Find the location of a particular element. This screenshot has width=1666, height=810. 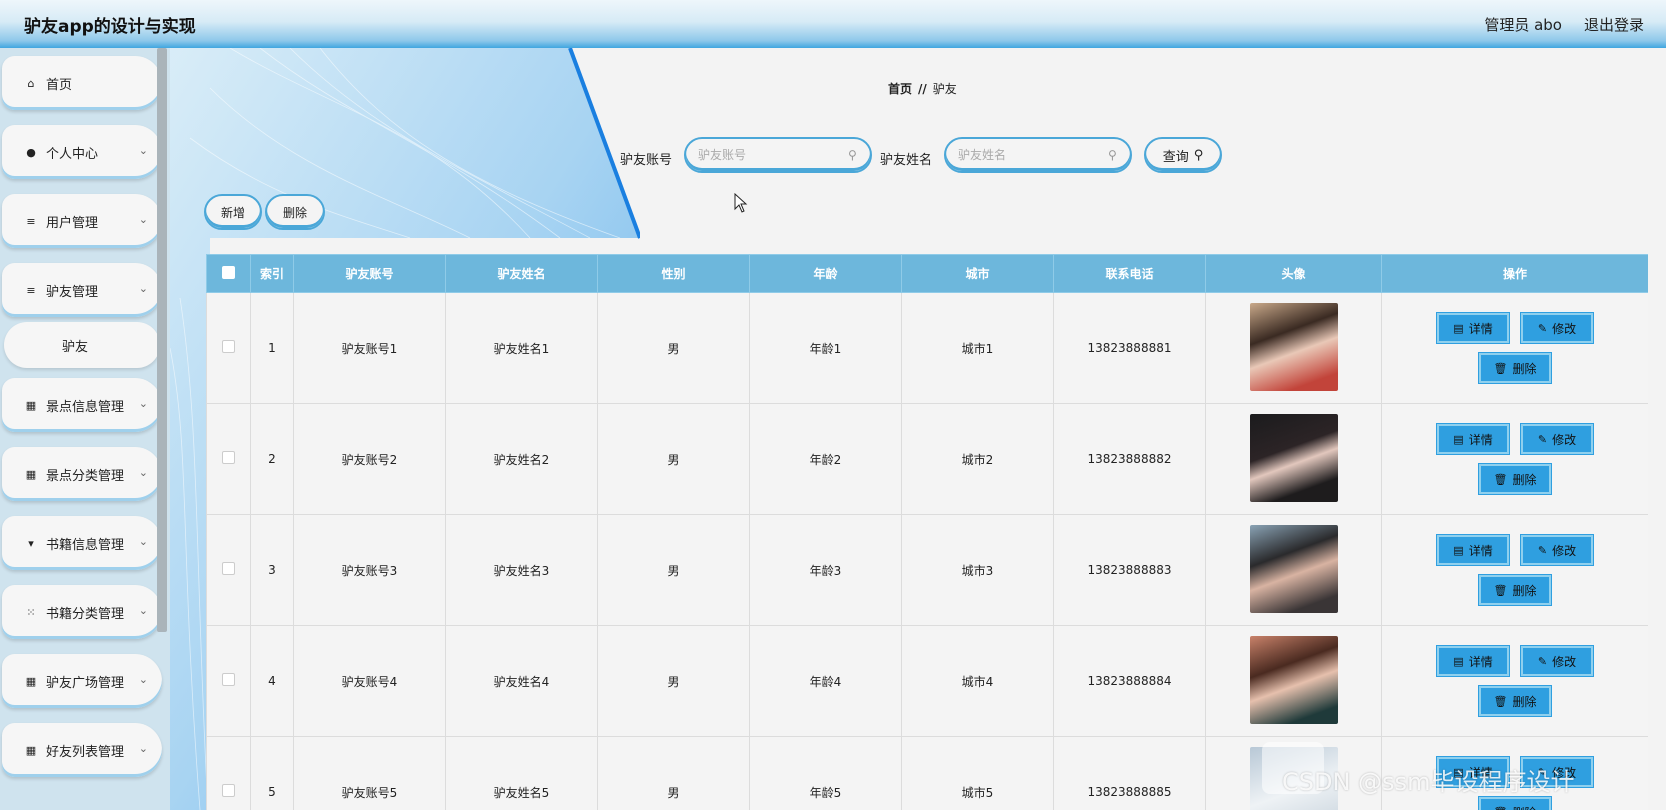

edit-icon: ✎ is located at coordinates (1542, 661).